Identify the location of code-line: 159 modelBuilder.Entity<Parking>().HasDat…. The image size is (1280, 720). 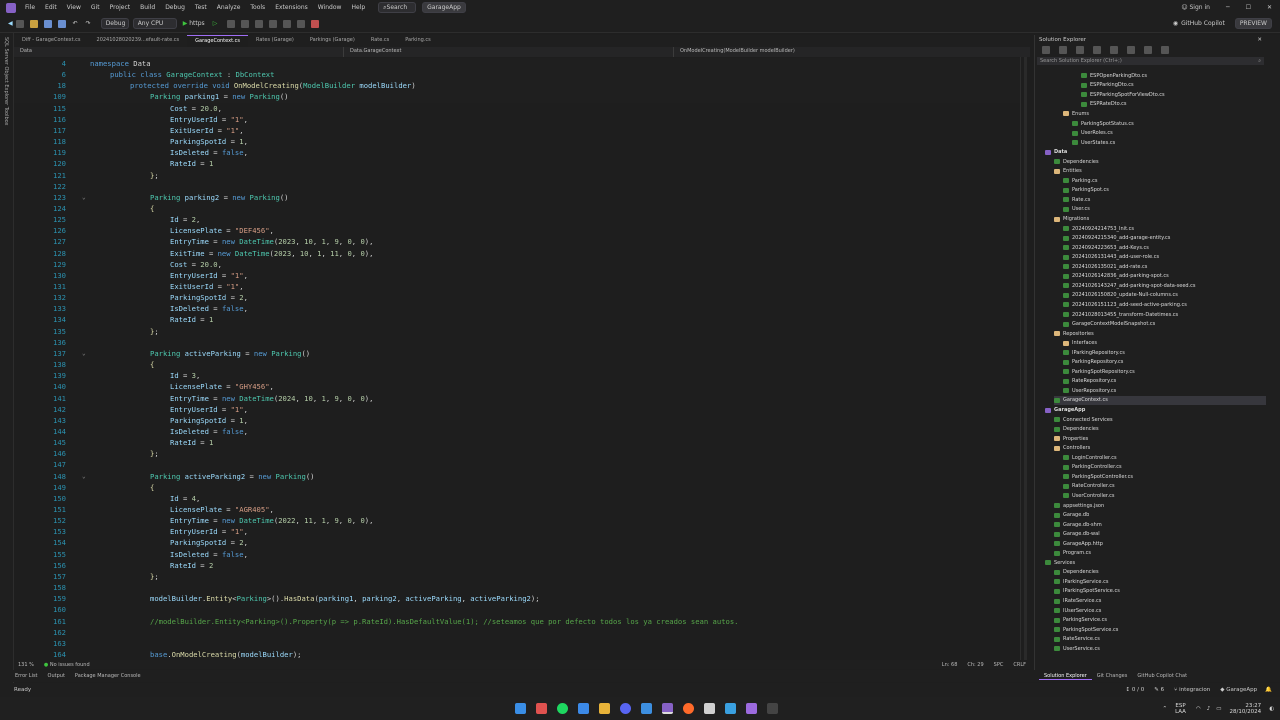
(519, 598).